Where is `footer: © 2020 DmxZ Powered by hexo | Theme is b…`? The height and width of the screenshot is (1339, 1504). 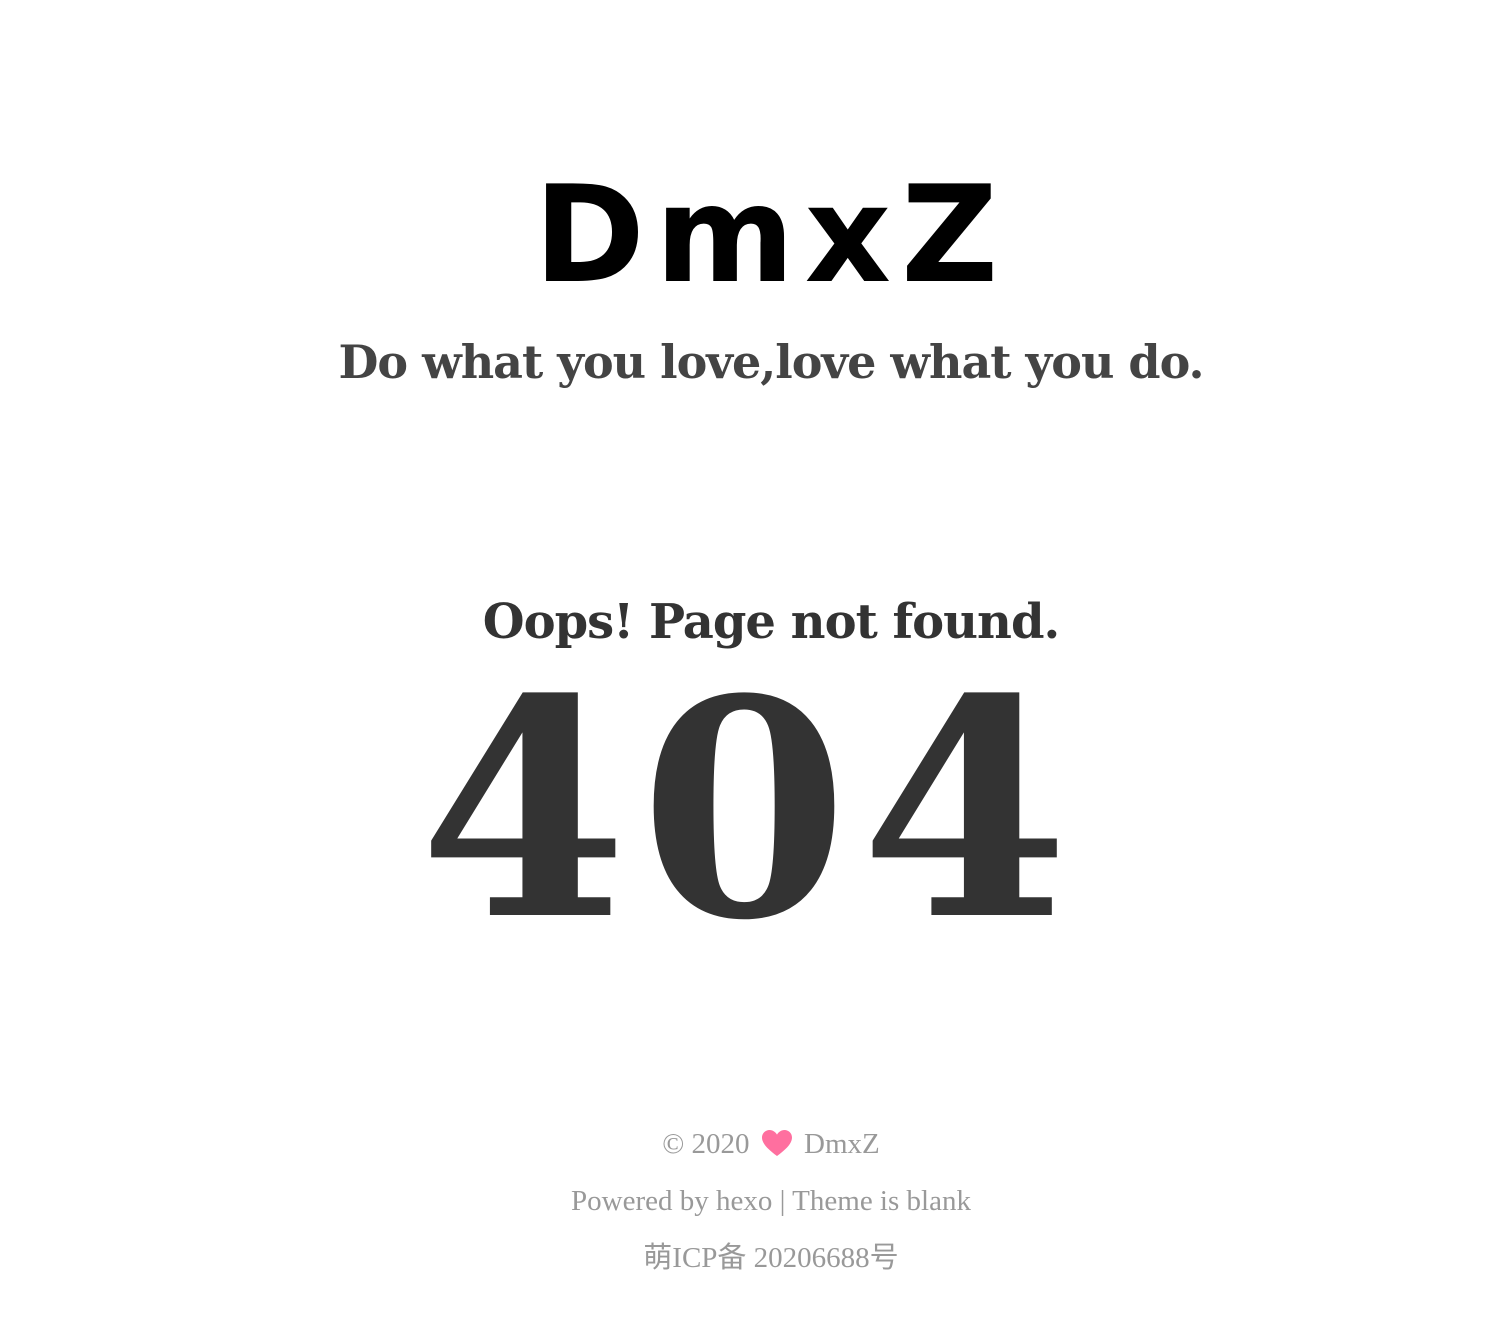 footer: © 2020 DmxZ Powered by hexo | Theme is b… is located at coordinates (752, 1205).